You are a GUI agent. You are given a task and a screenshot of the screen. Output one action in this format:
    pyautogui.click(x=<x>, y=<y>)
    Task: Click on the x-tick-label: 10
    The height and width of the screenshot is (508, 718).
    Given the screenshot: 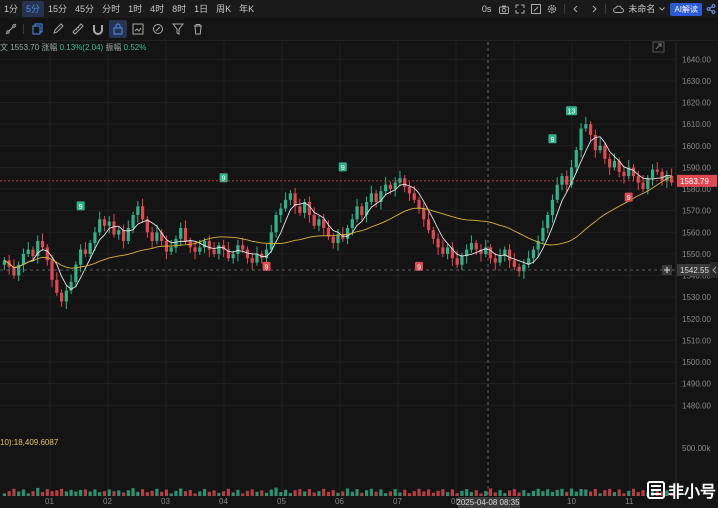 What is the action you would take?
    pyautogui.click(x=571, y=501)
    